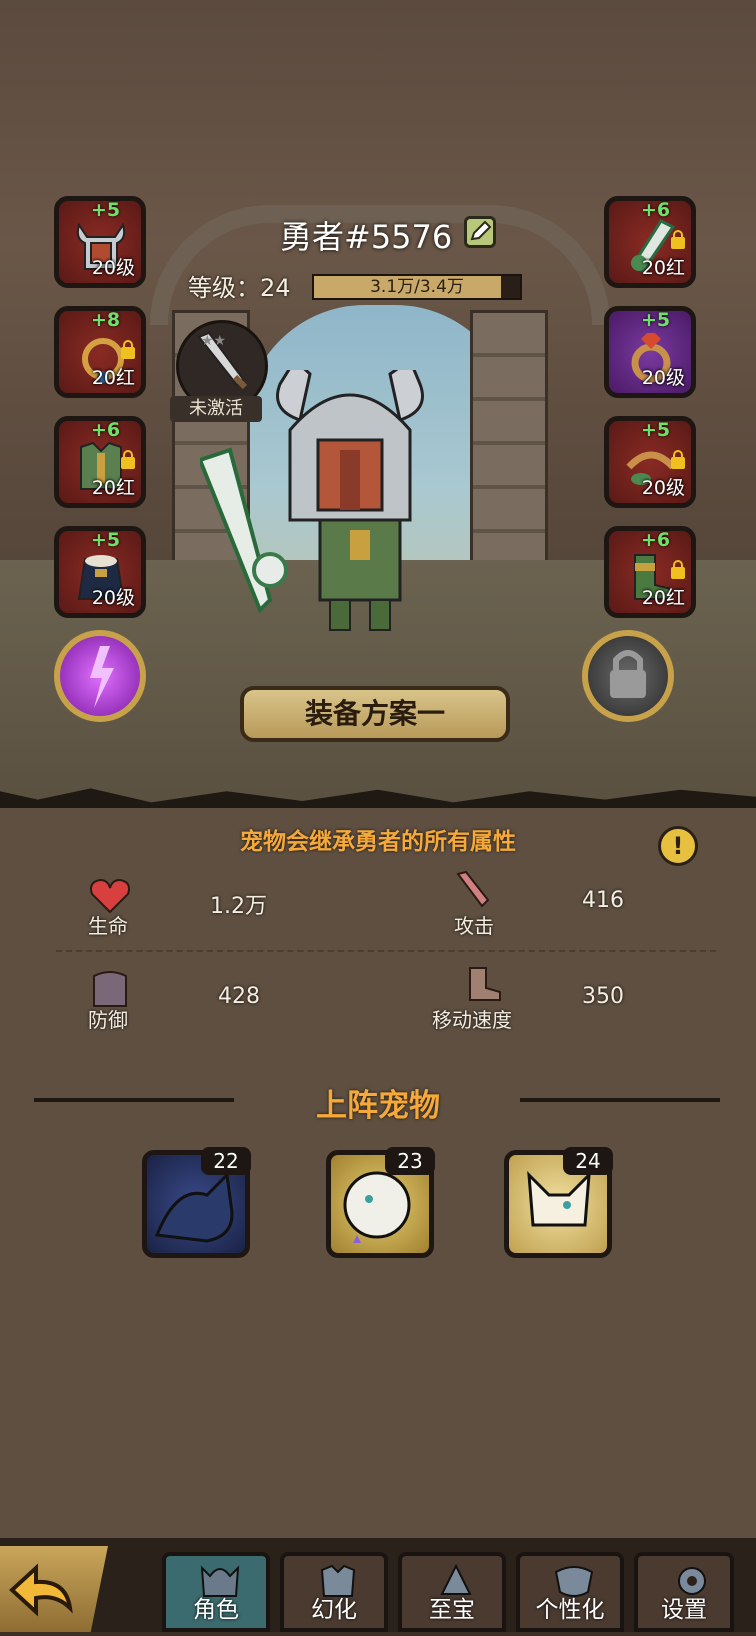 This screenshot has height=1636, width=756. What do you see at coordinates (570, 1592) in the screenshot?
I see `tab-personalize: 个性化` at bounding box center [570, 1592].